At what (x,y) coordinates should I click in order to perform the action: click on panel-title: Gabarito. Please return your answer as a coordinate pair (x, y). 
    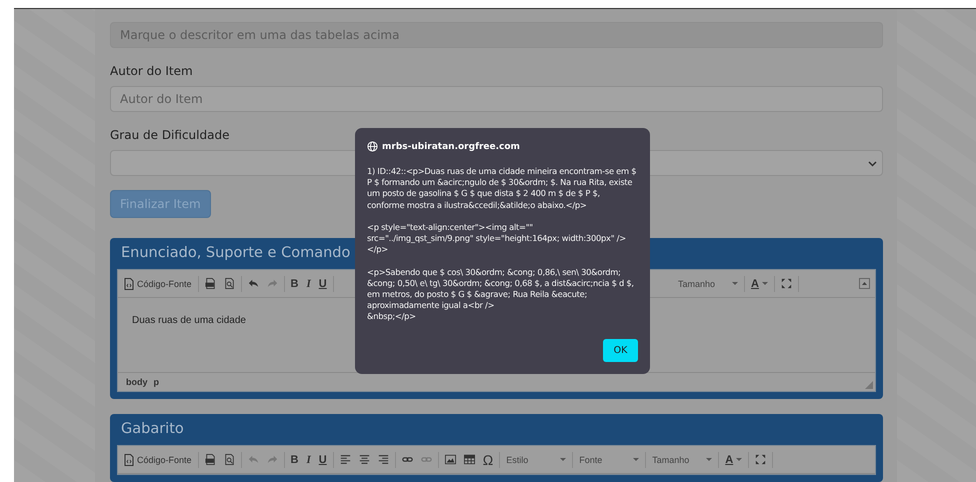
    Looking at the image, I should click on (152, 429).